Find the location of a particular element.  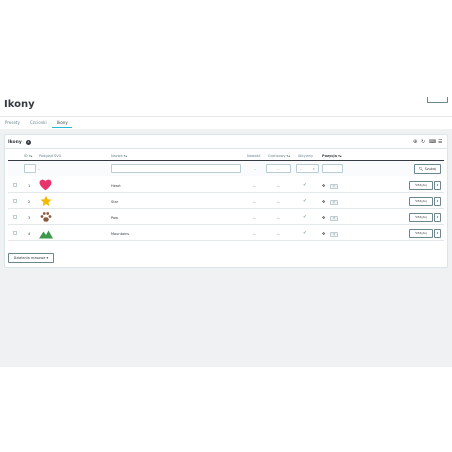

row-id: 1 is located at coordinates (29, 186).